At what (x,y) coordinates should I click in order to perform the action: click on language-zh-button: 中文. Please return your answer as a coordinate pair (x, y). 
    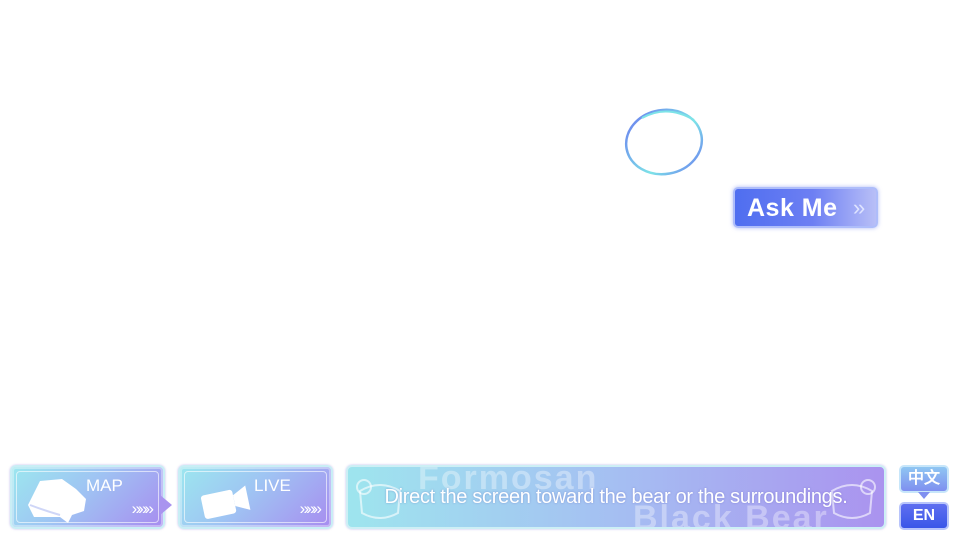
    Looking at the image, I should click on (924, 479).